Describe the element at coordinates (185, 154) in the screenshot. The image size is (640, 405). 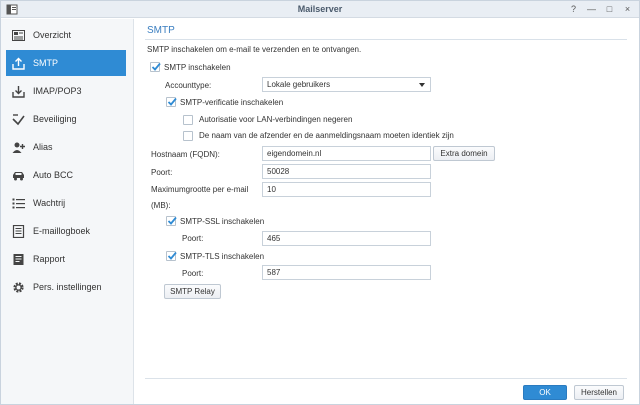
I see `hostname-label: Hostnaam (FQDN):` at that location.